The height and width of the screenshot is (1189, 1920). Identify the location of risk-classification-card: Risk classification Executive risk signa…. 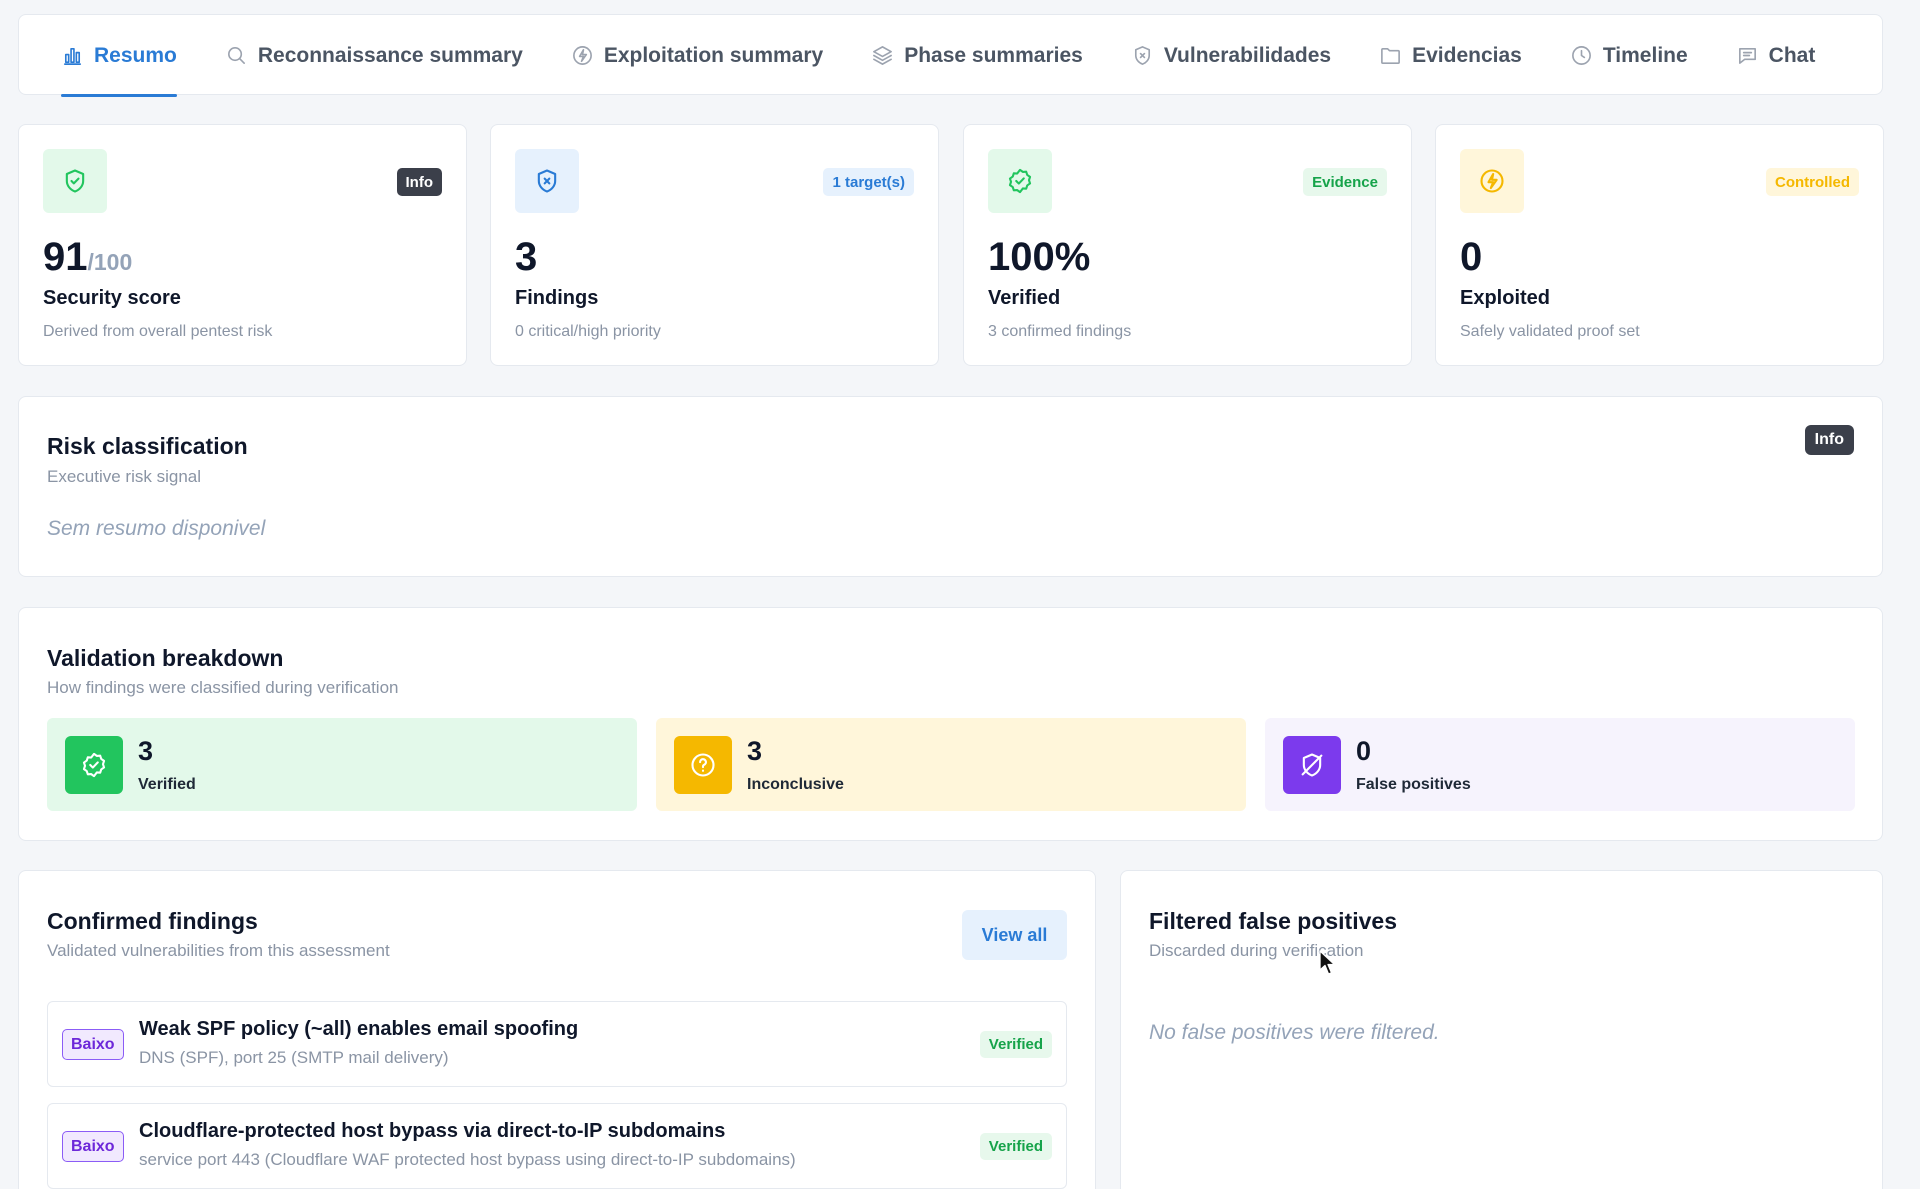
(950, 486).